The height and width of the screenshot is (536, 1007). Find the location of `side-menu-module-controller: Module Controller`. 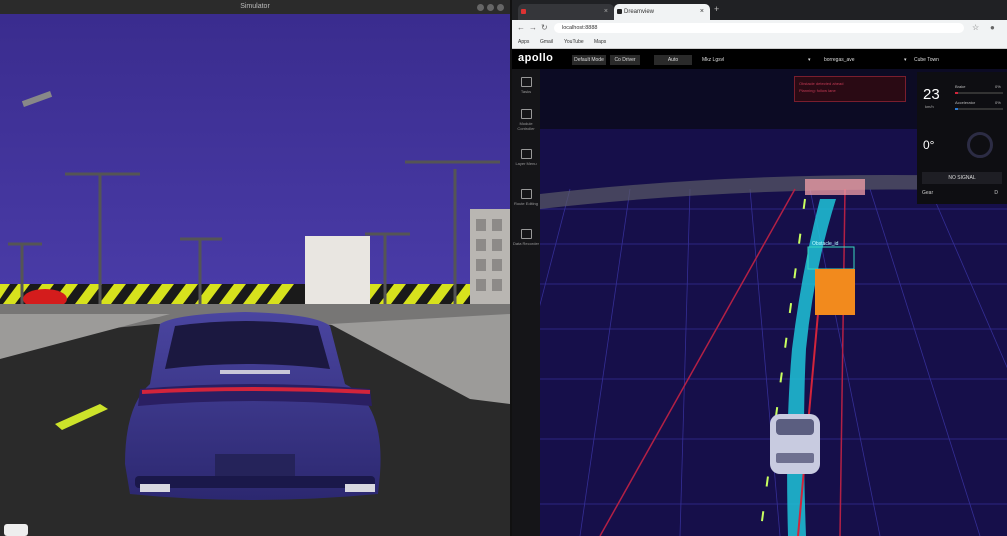

side-menu-module-controller: Module Controller is located at coordinates (526, 120).